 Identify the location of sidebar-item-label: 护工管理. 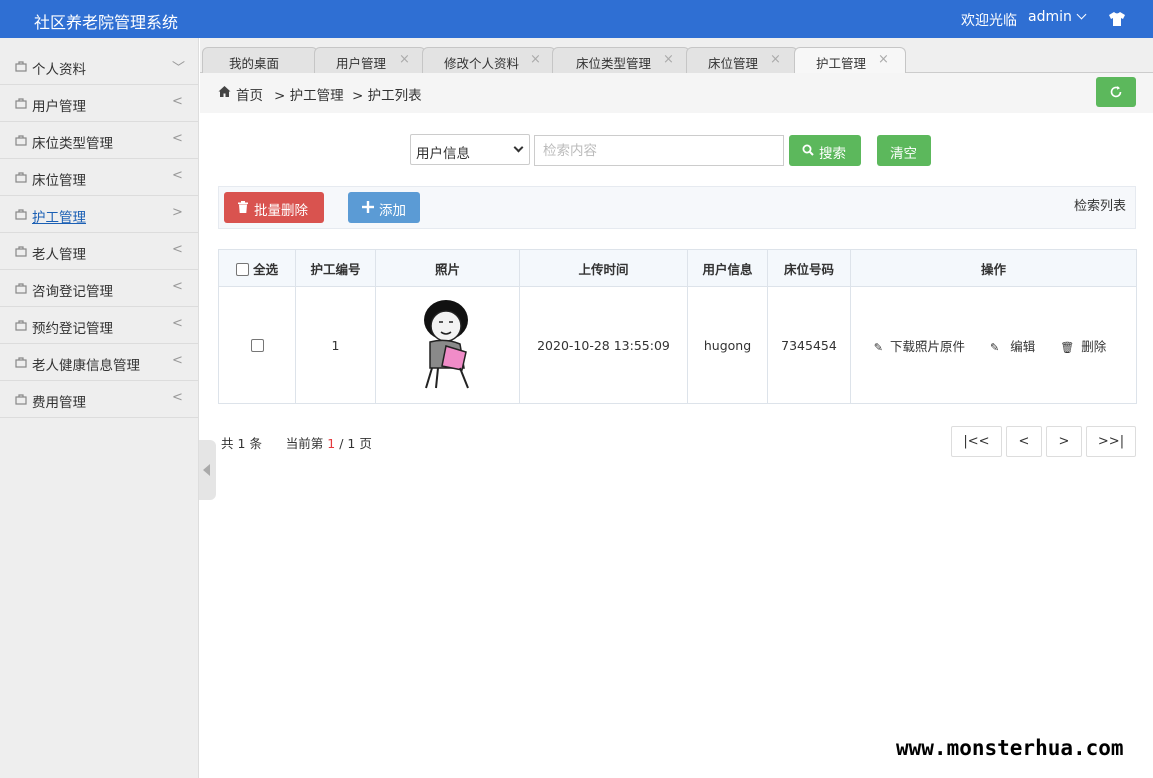
(59, 216).